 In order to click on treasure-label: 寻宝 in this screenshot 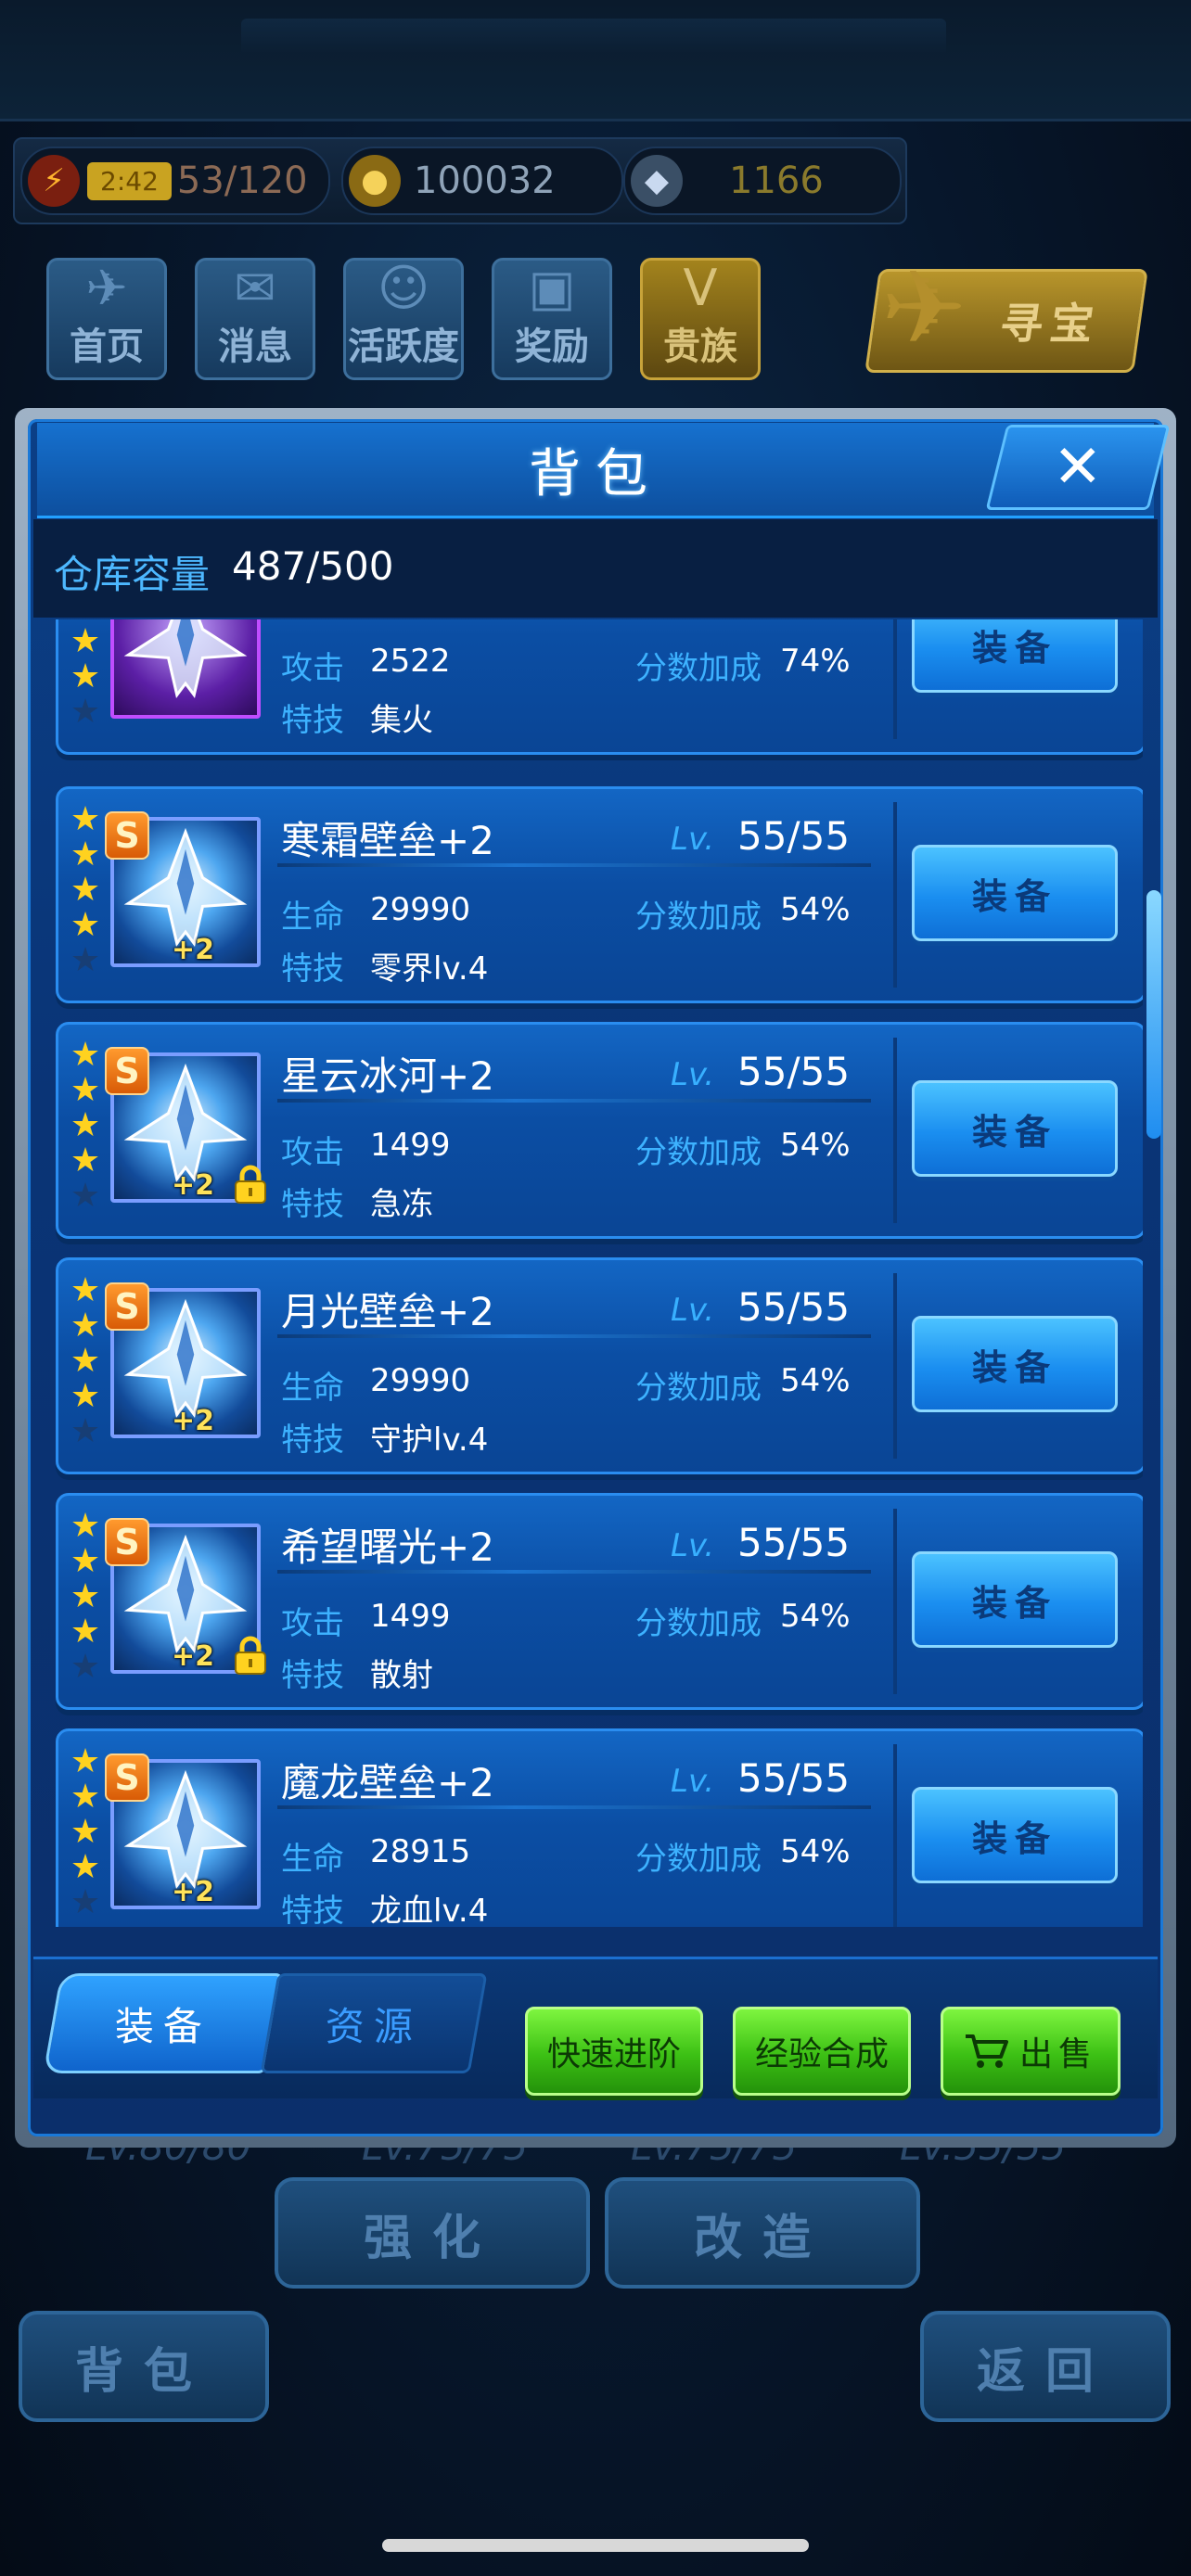, I will do `click(1050, 324)`.